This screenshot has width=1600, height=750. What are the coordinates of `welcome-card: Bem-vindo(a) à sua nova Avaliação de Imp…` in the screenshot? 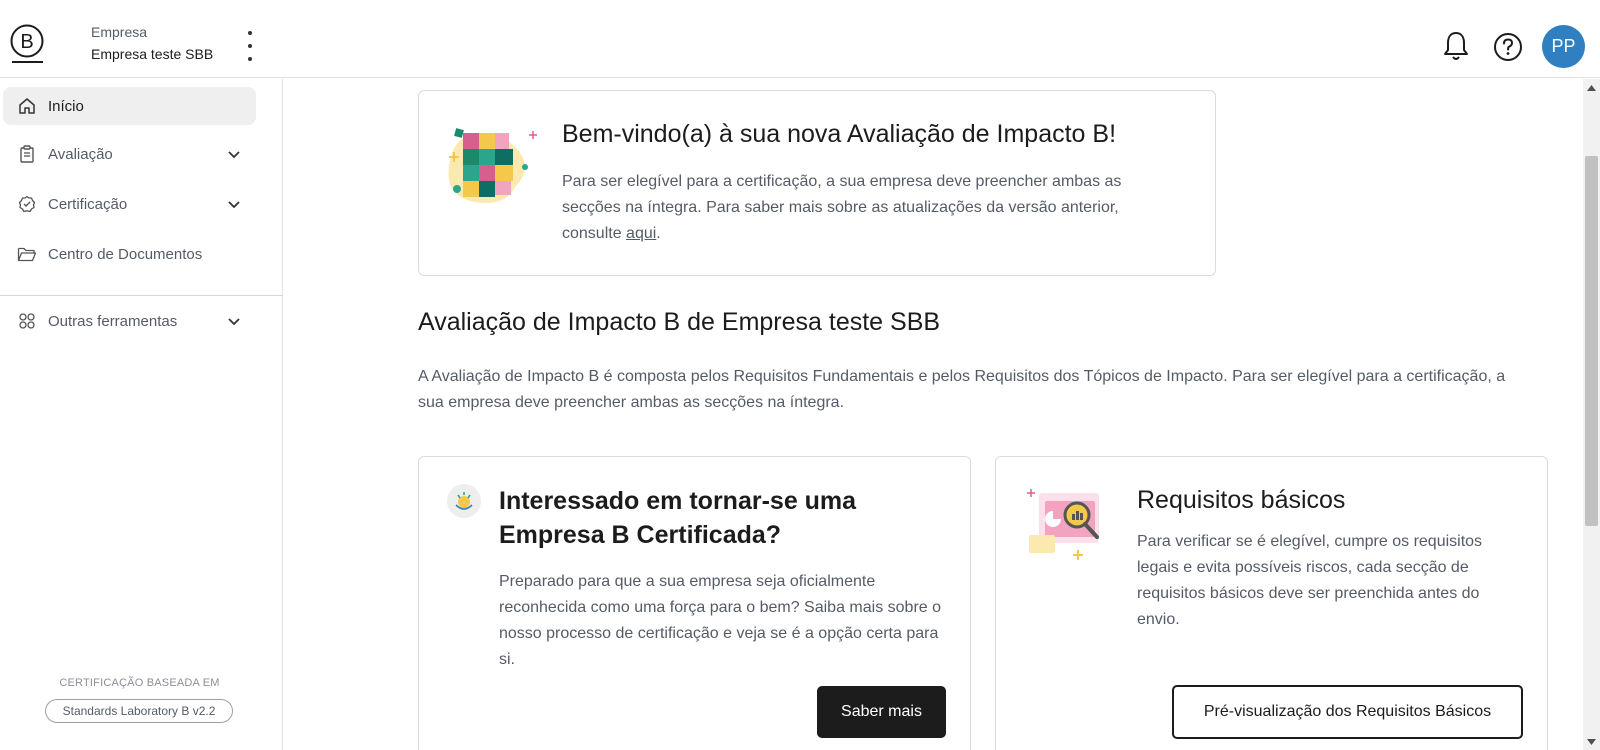 It's located at (817, 183).